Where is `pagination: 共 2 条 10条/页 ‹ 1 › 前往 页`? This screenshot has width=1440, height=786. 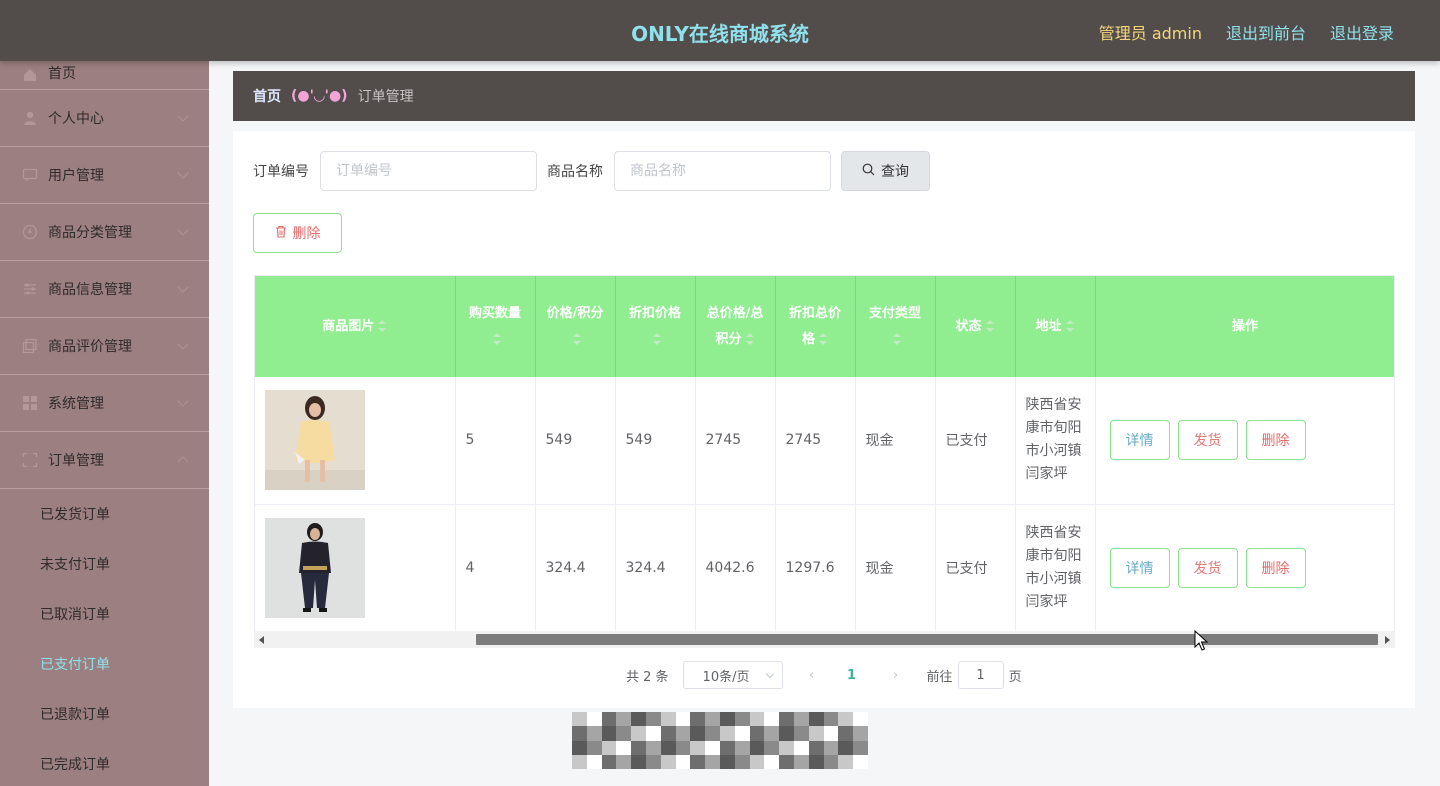 pagination: 共 2 条 10条/页 ‹ 1 › 前往 页 is located at coordinates (824, 675).